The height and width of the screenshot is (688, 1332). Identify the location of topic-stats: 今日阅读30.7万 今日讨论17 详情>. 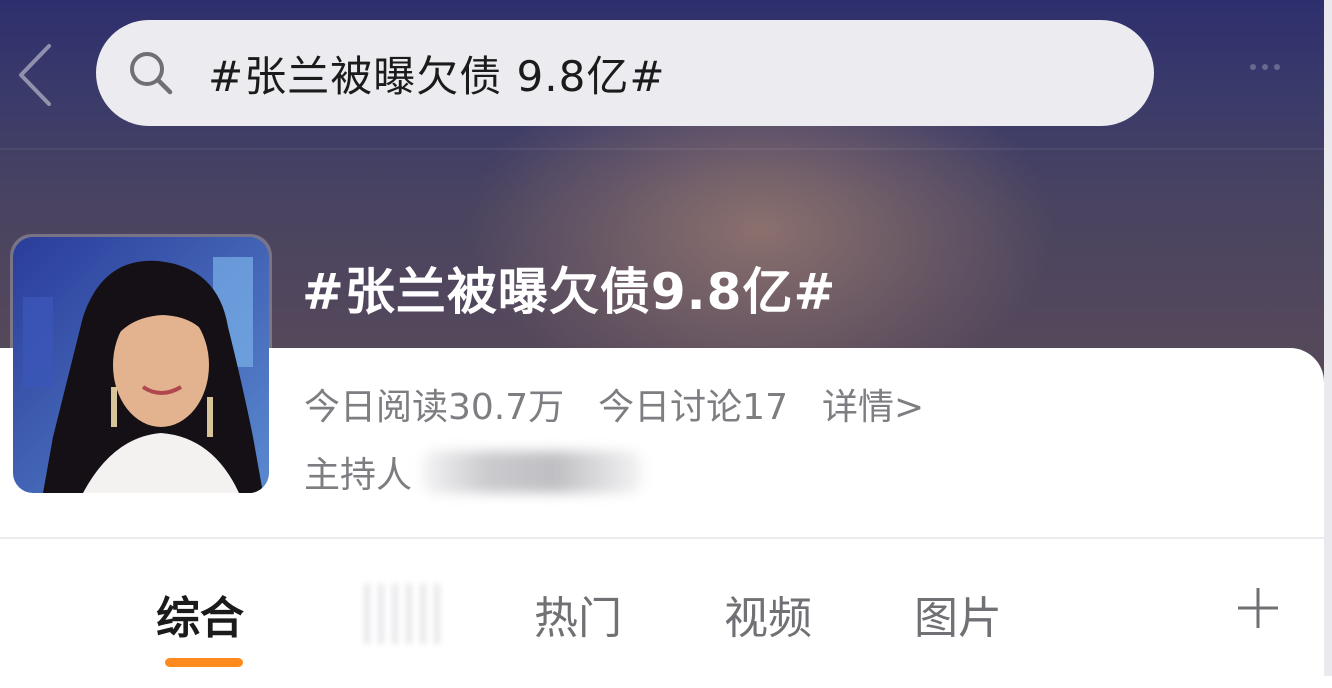
(614, 404).